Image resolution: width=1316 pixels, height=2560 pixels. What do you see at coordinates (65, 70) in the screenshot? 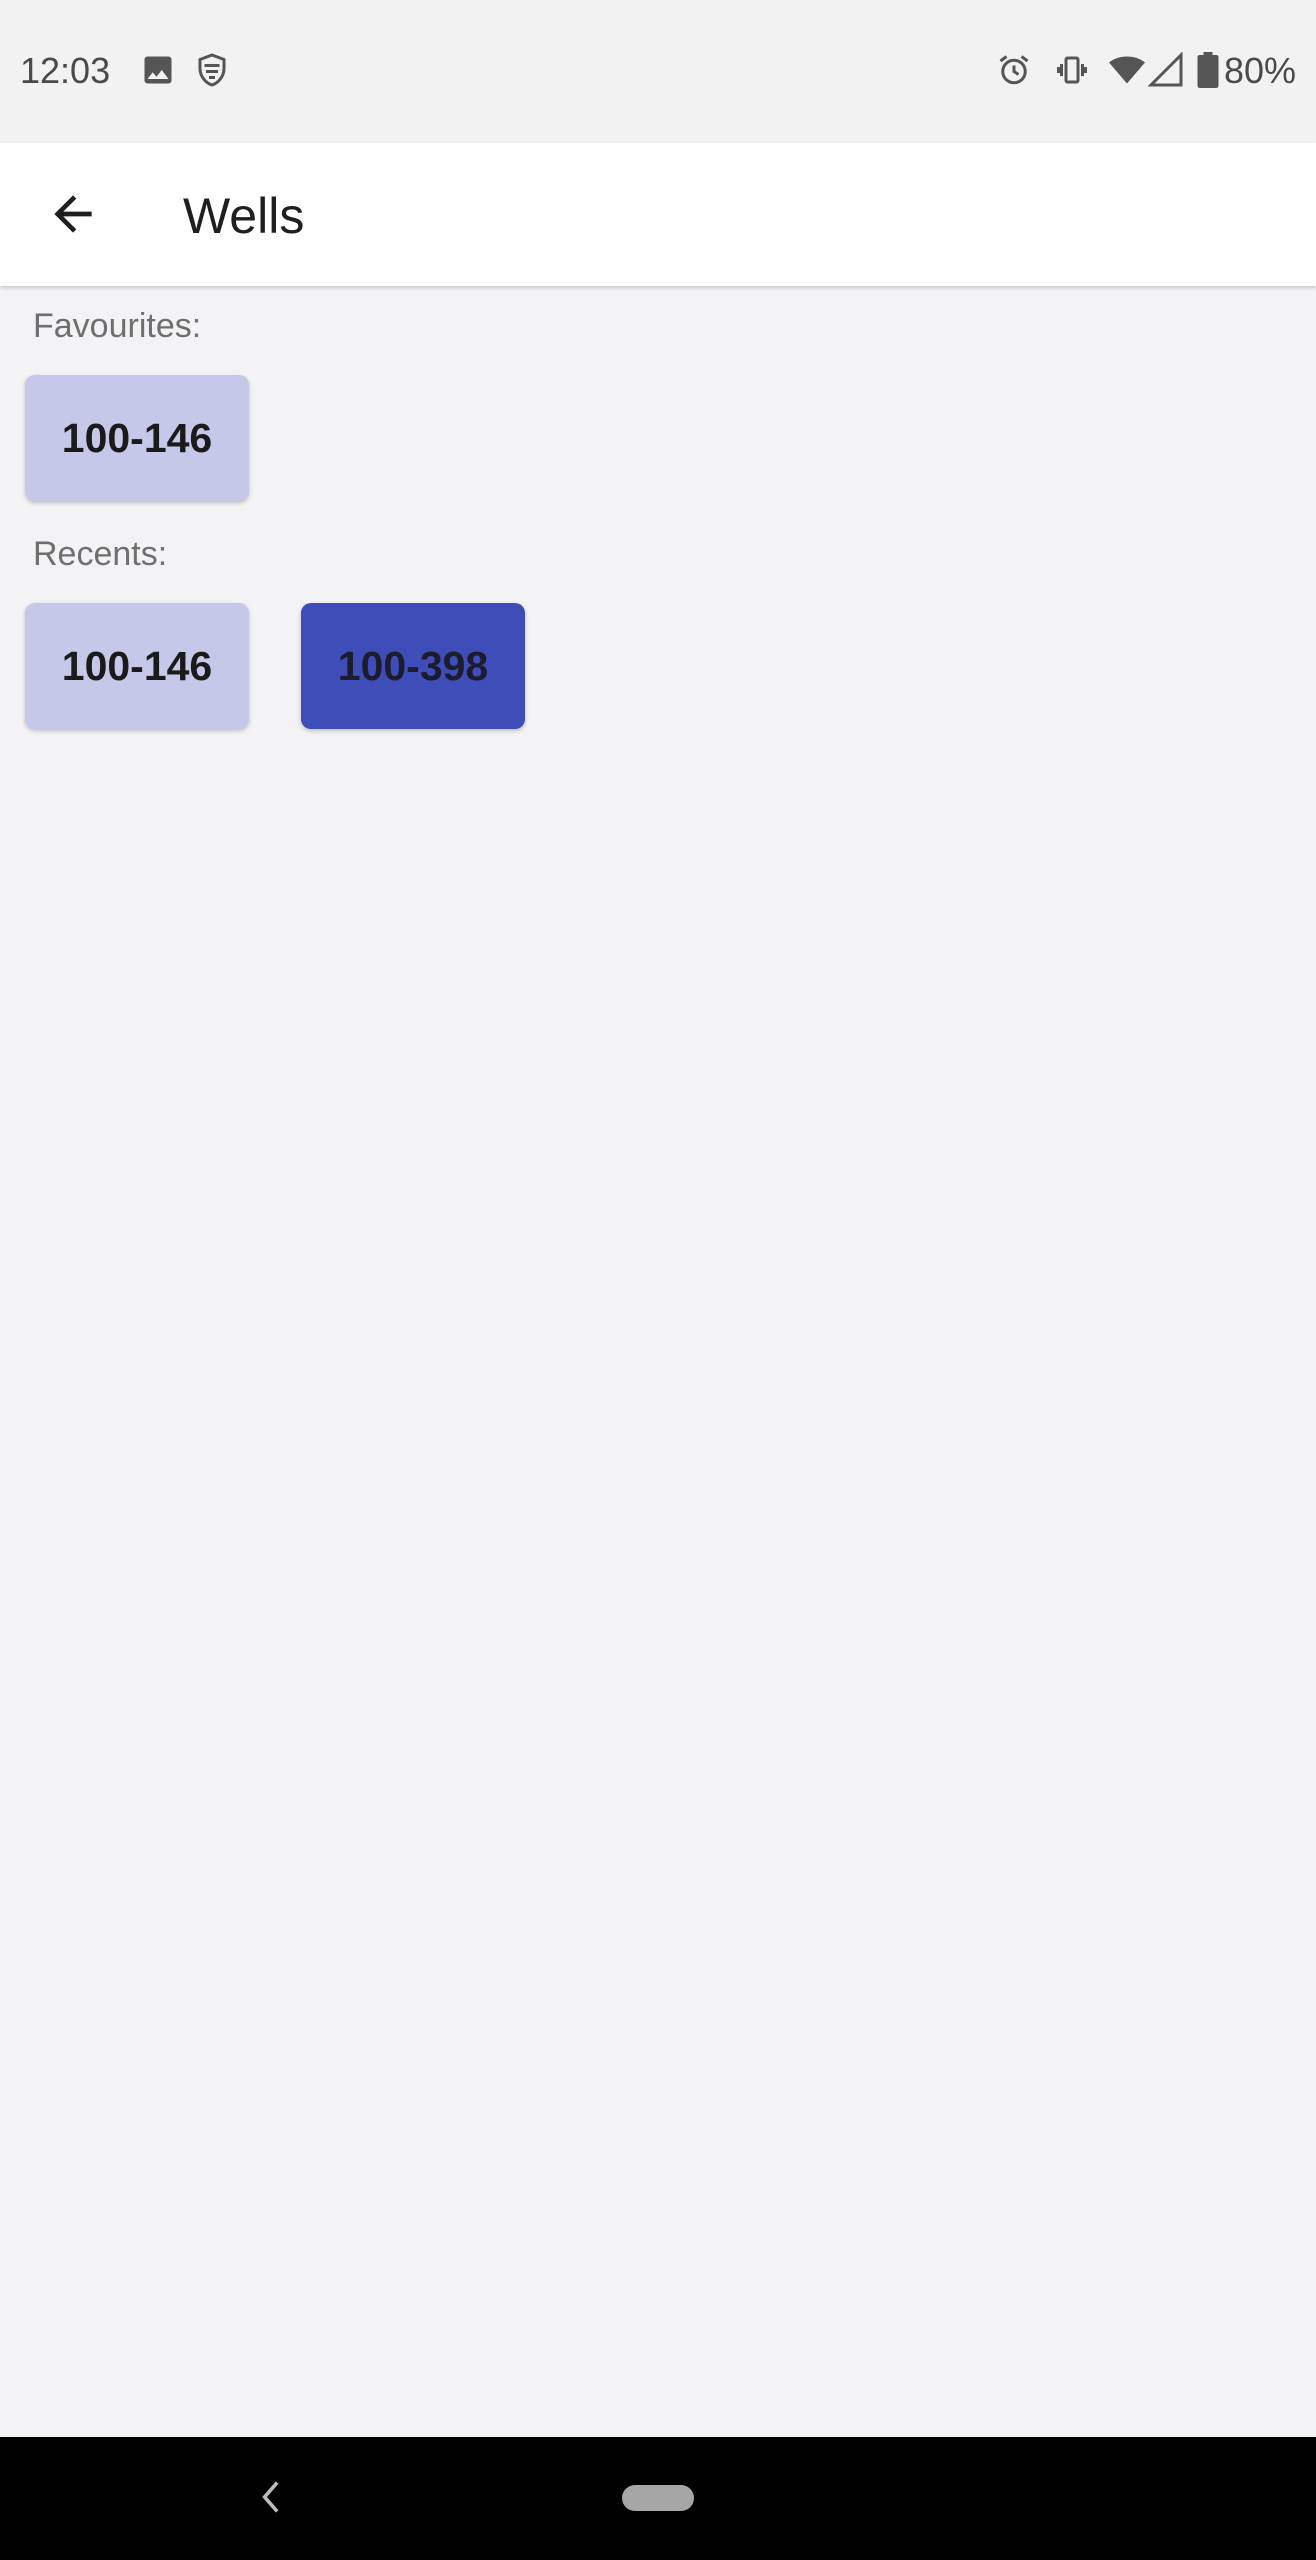
I see `status-time: 12:03` at bounding box center [65, 70].